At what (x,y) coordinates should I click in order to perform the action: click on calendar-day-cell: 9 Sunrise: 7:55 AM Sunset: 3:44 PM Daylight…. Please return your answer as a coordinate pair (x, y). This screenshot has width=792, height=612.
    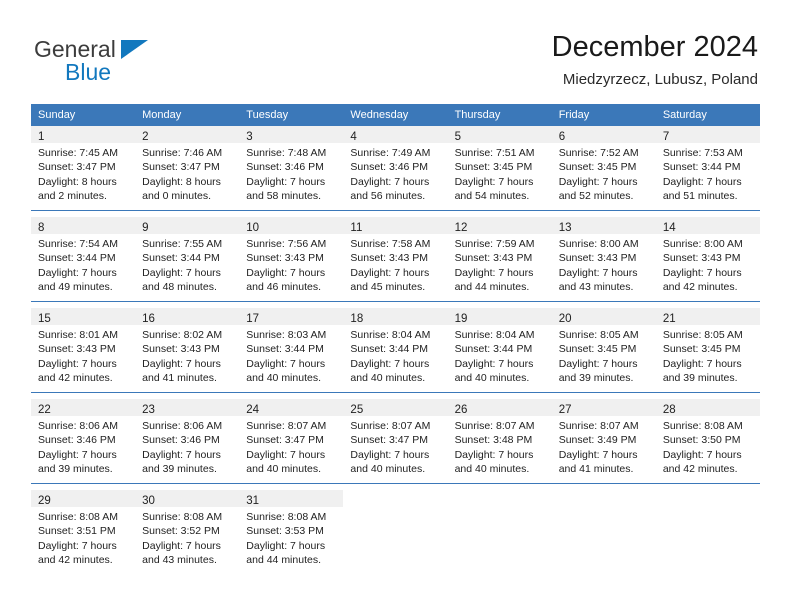
    Looking at the image, I should click on (187, 259).